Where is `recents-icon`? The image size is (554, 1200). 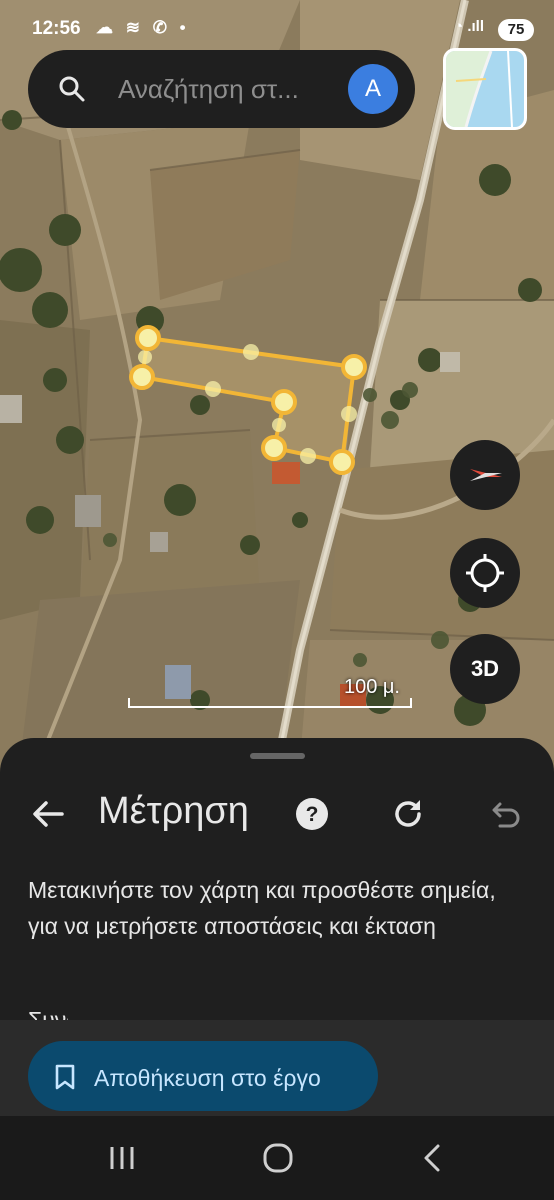
recents-icon is located at coordinates (122, 1158).